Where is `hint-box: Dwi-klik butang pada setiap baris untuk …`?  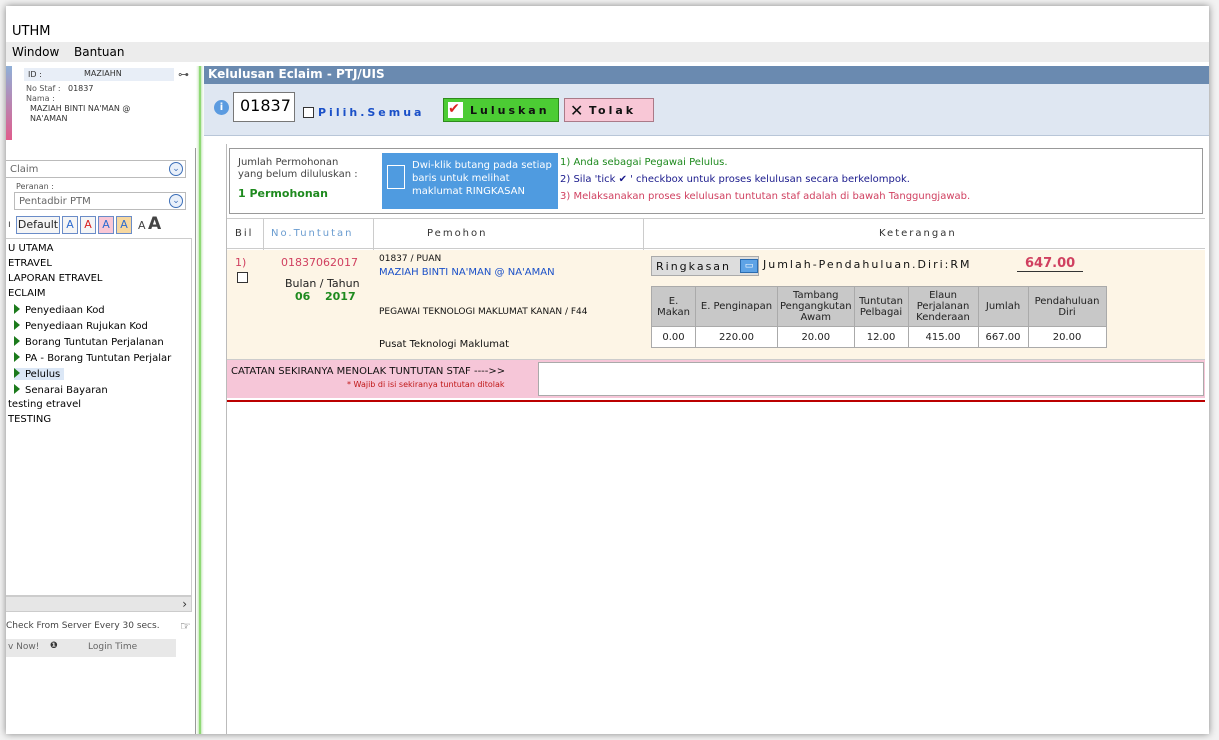 hint-box: Dwi-klik butang pada setiap baris untuk … is located at coordinates (470, 181).